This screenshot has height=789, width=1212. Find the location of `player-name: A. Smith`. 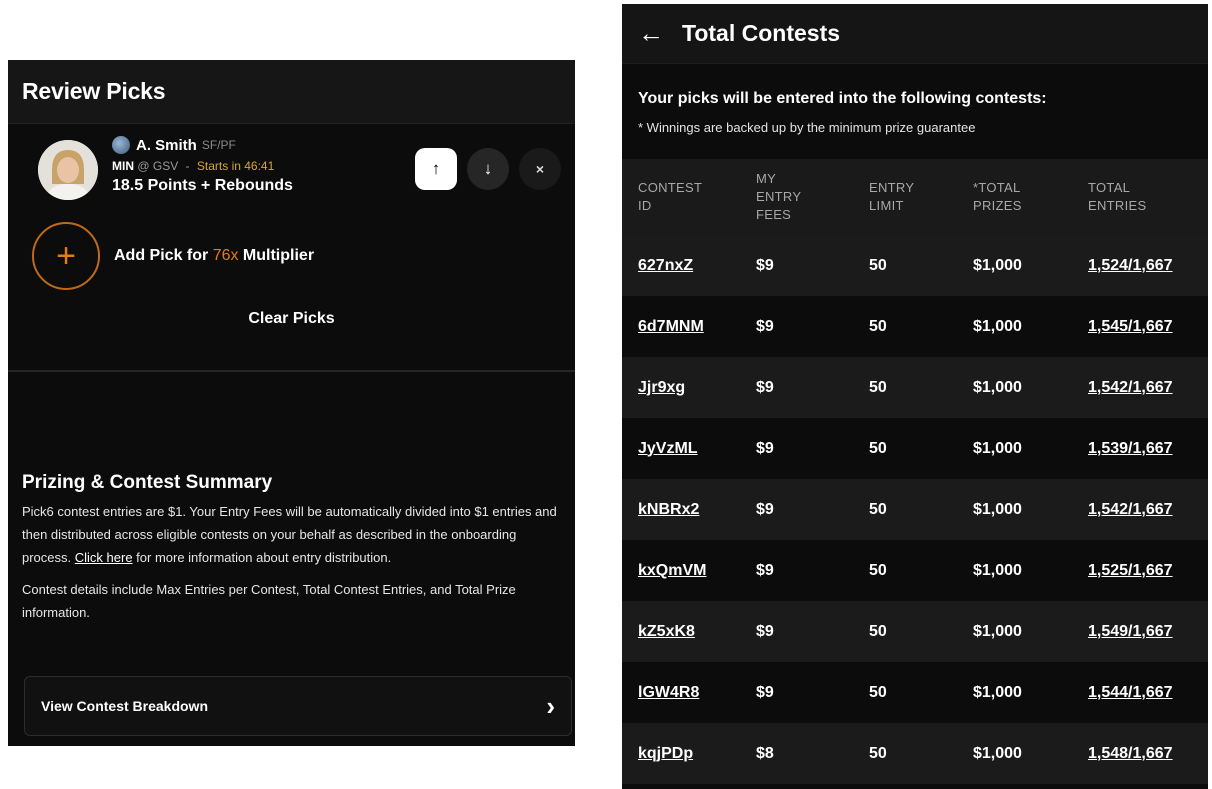

player-name: A. Smith is located at coordinates (166, 145).